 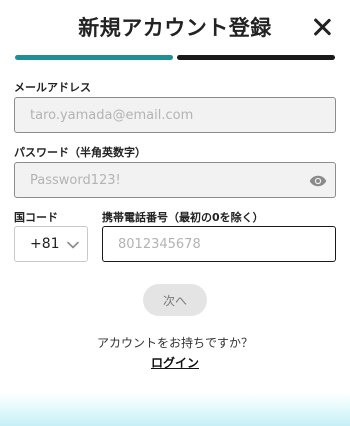 I want to click on phone-label: 携帯電話番号（最初の0を除く）, so click(x=183, y=217).